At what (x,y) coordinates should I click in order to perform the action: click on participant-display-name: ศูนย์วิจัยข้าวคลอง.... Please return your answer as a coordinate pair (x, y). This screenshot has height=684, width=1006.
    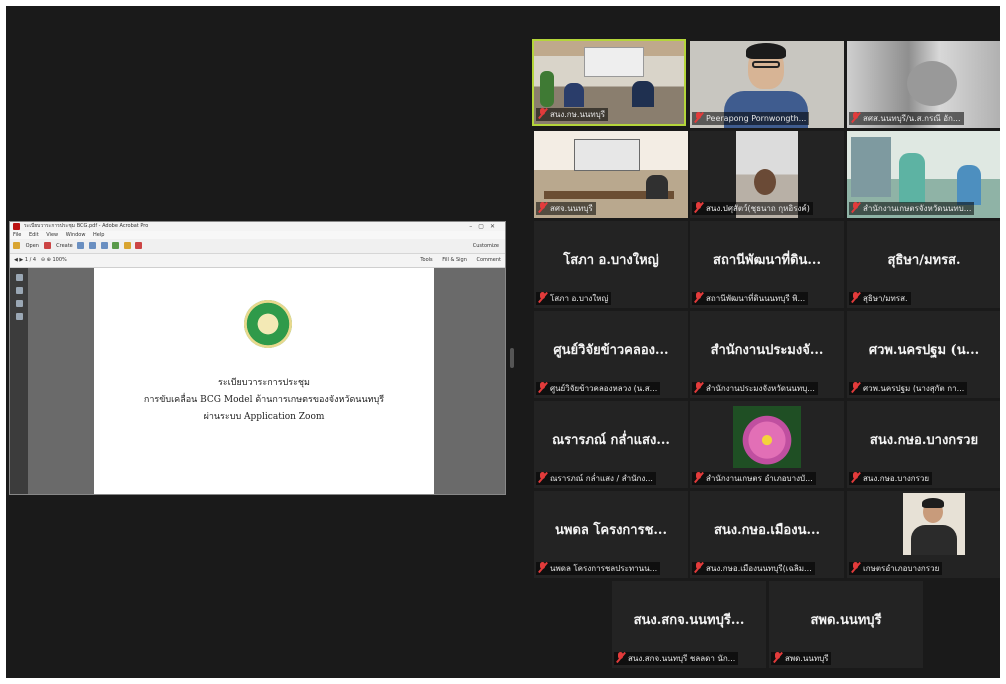
    Looking at the image, I should click on (611, 350).